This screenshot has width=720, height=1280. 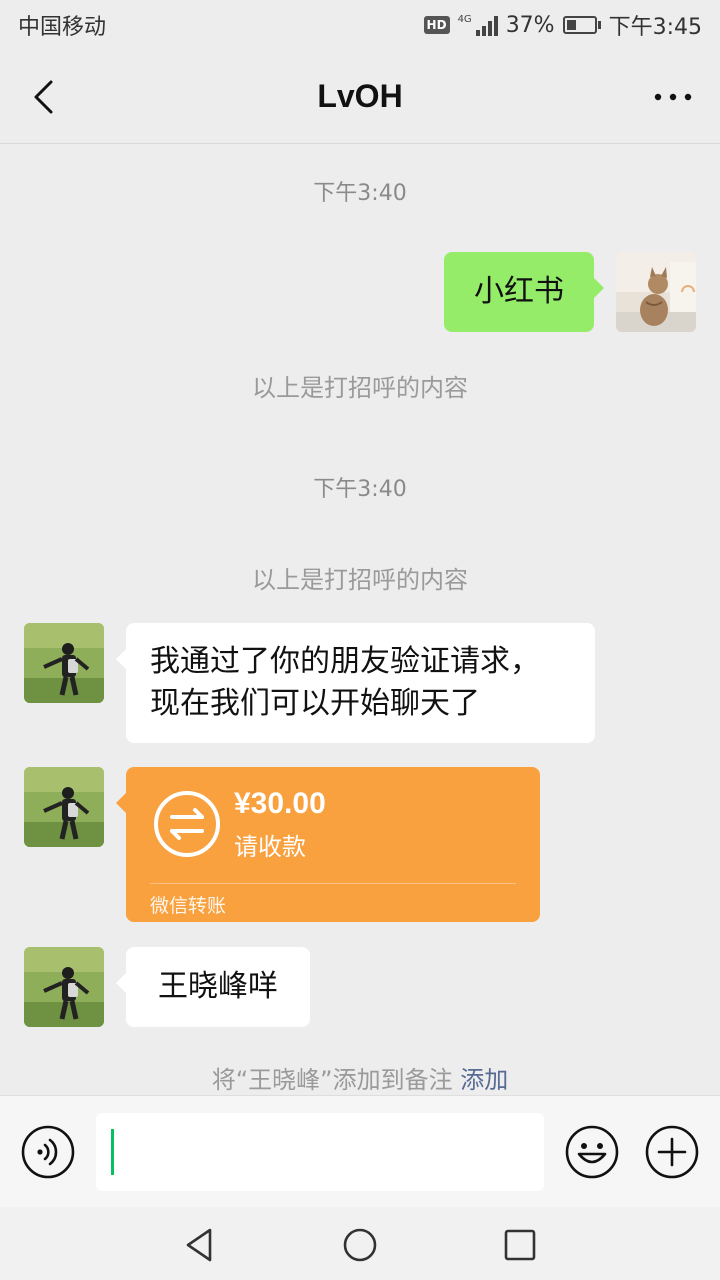 I want to click on transfer-card: ¥30.00 请收款 微信转账, so click(x=328, y=844).